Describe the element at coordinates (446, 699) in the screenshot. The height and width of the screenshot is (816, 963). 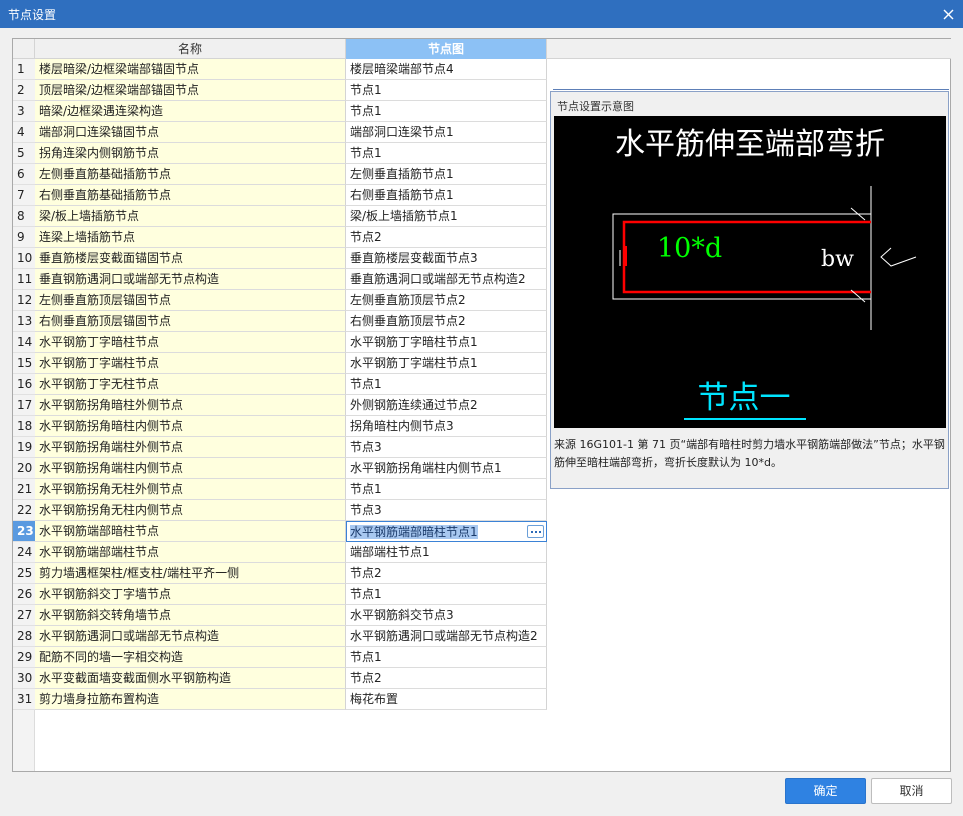
I see `cell-node: 梅花布置` at that location.